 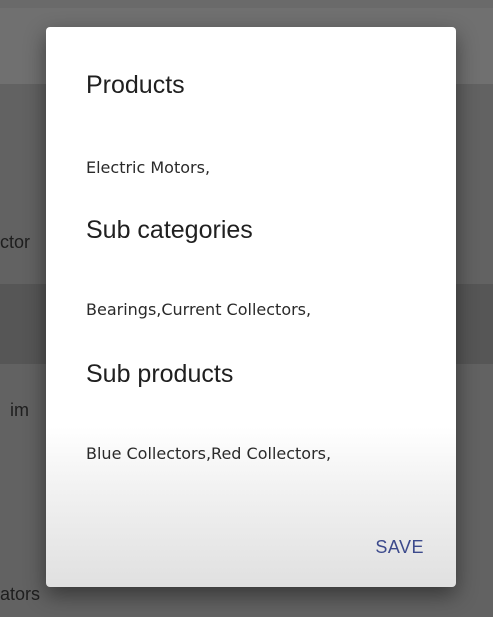 I want to click on background-text-fragment: im, so click(x=19, y=410).